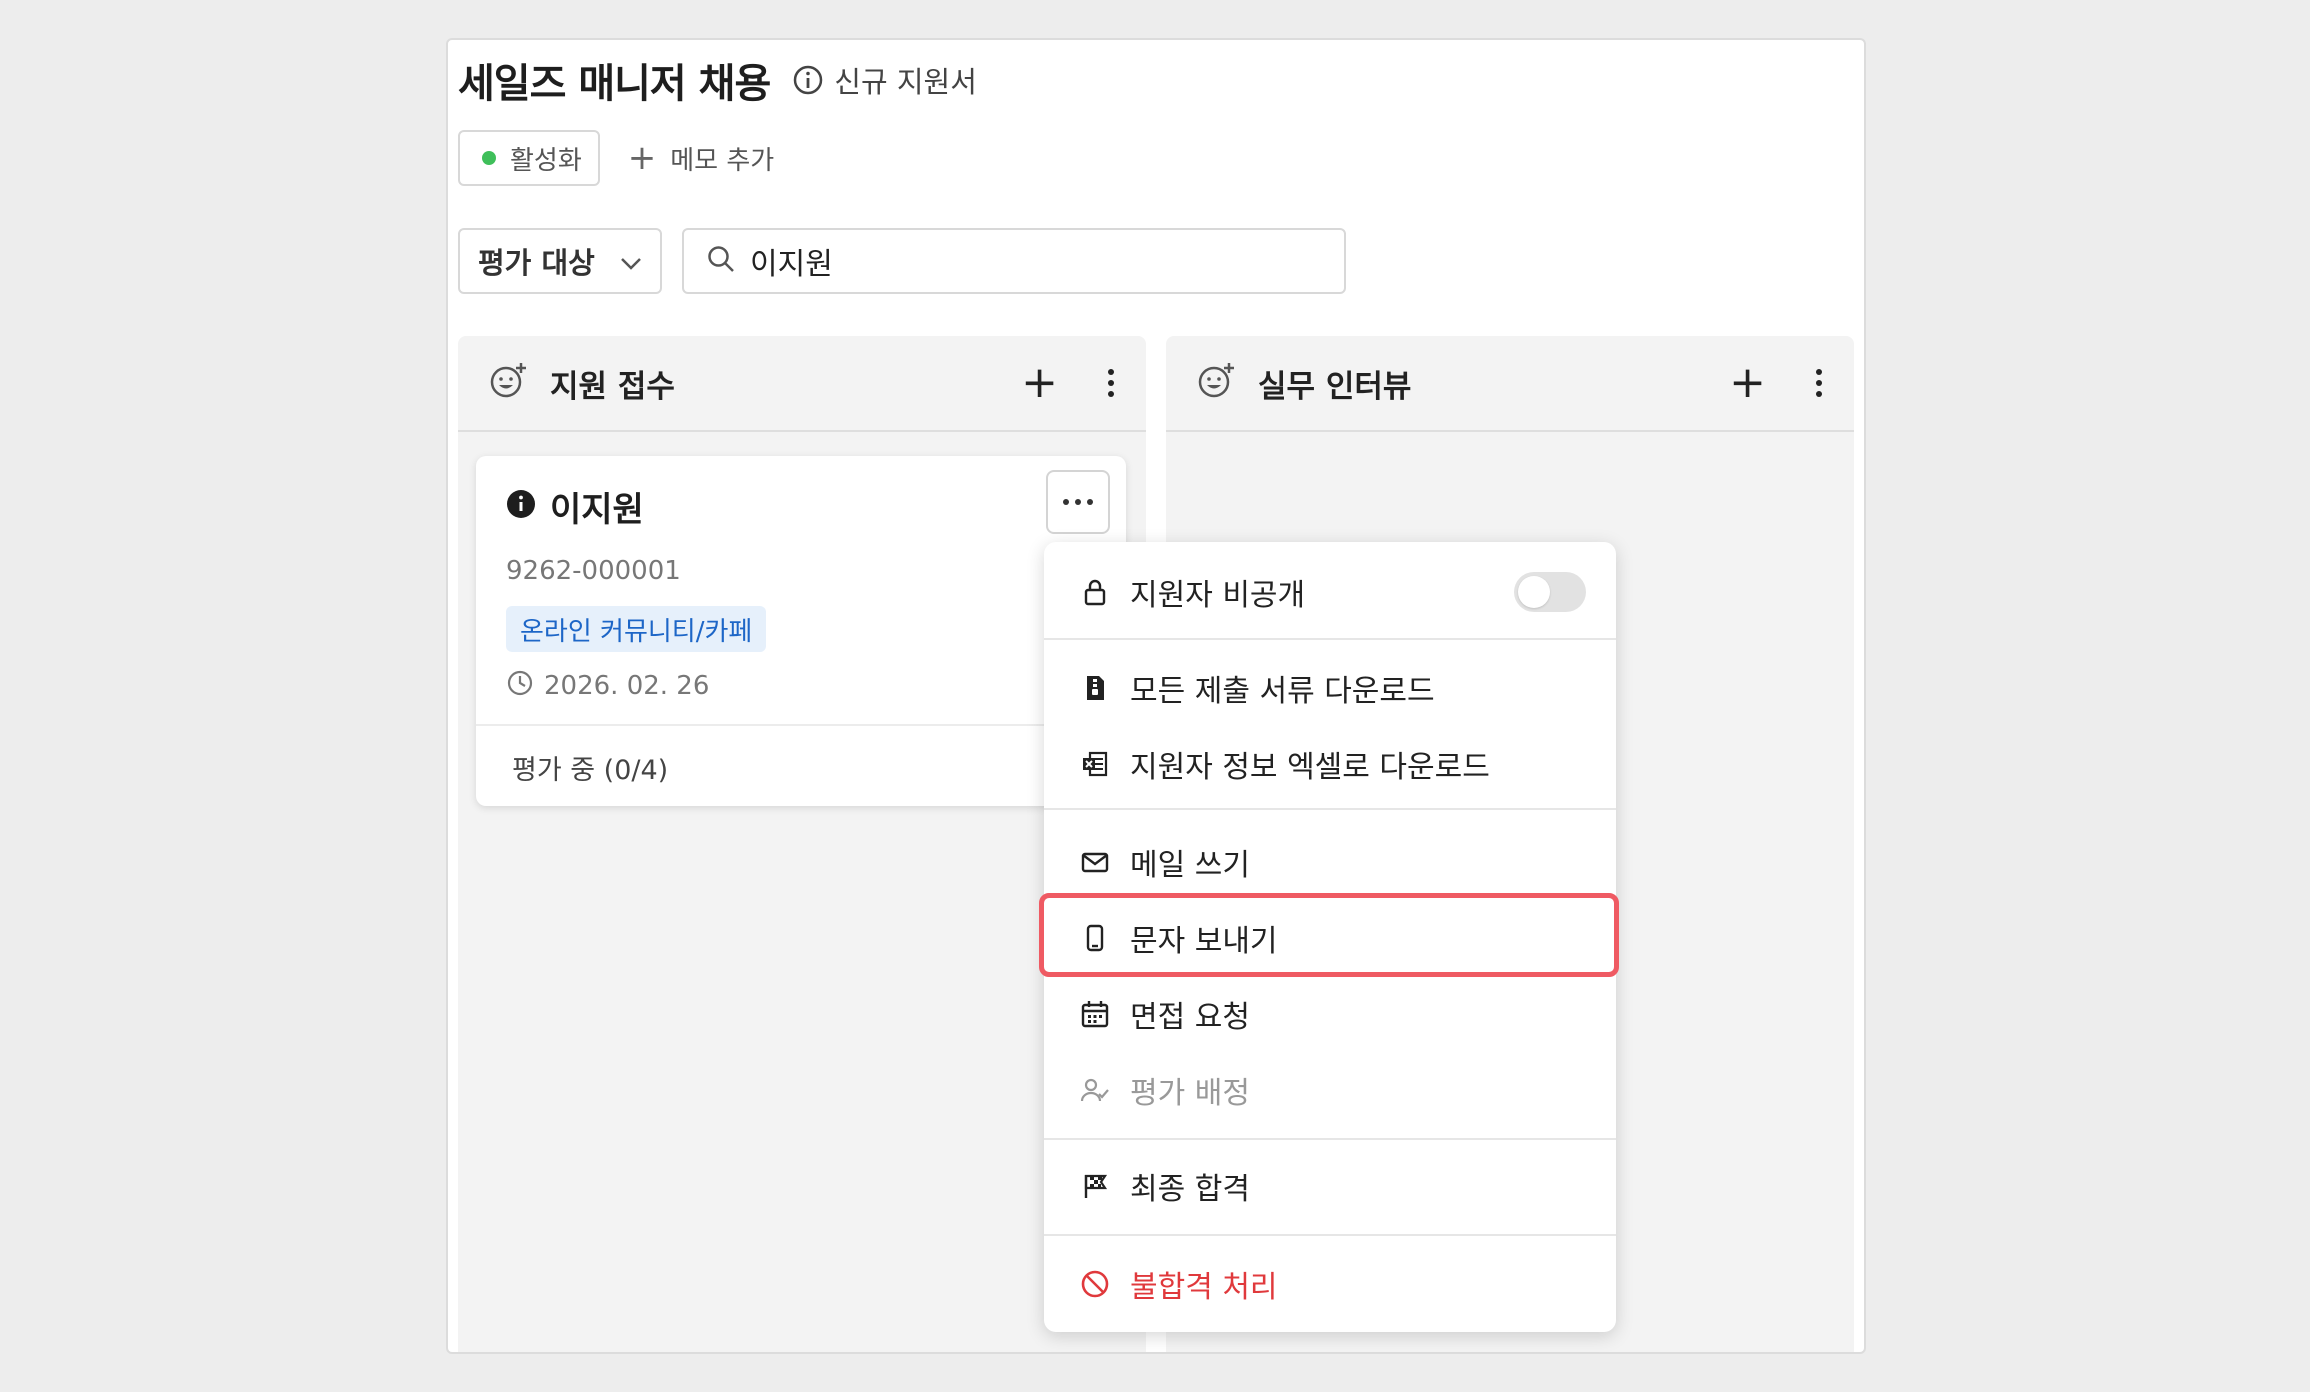  Describe the element at coordinates (1095, 592) in the screenshot. I see `lock-icon` at that location.